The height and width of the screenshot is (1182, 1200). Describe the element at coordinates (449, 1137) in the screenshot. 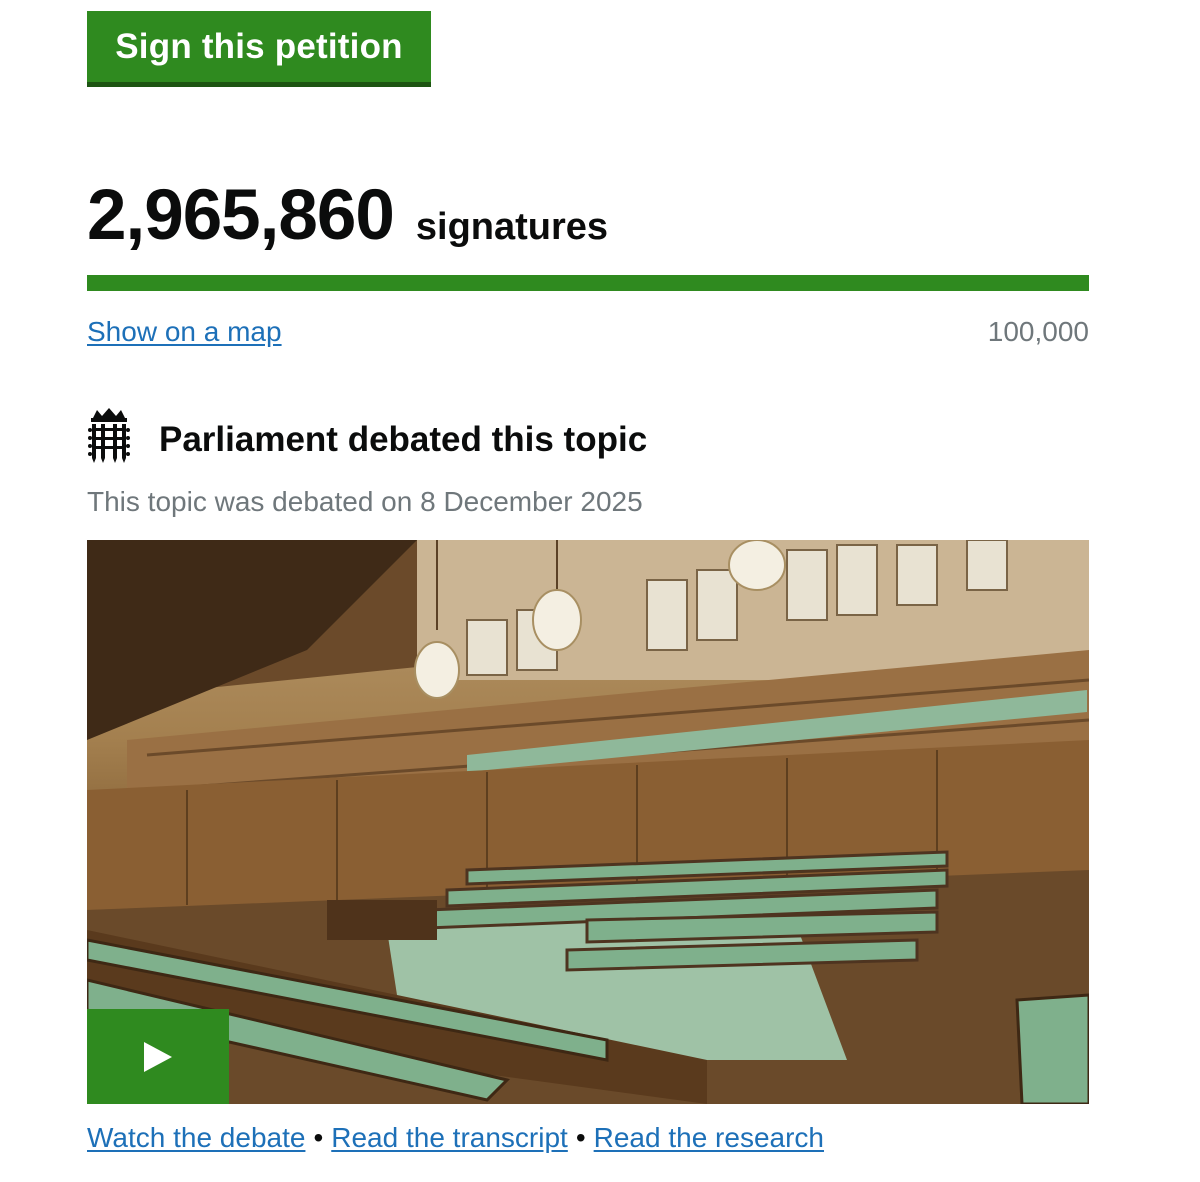

I see `read-transcript-link: Read the transcript` at that location.